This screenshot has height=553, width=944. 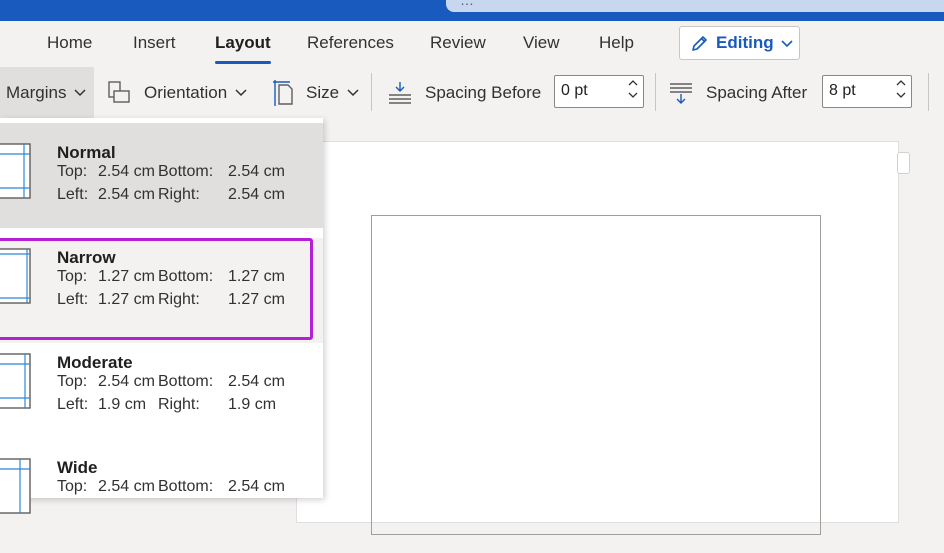 I want to click on spacing-after-group: Spacing After, so click(x=737, y=92).